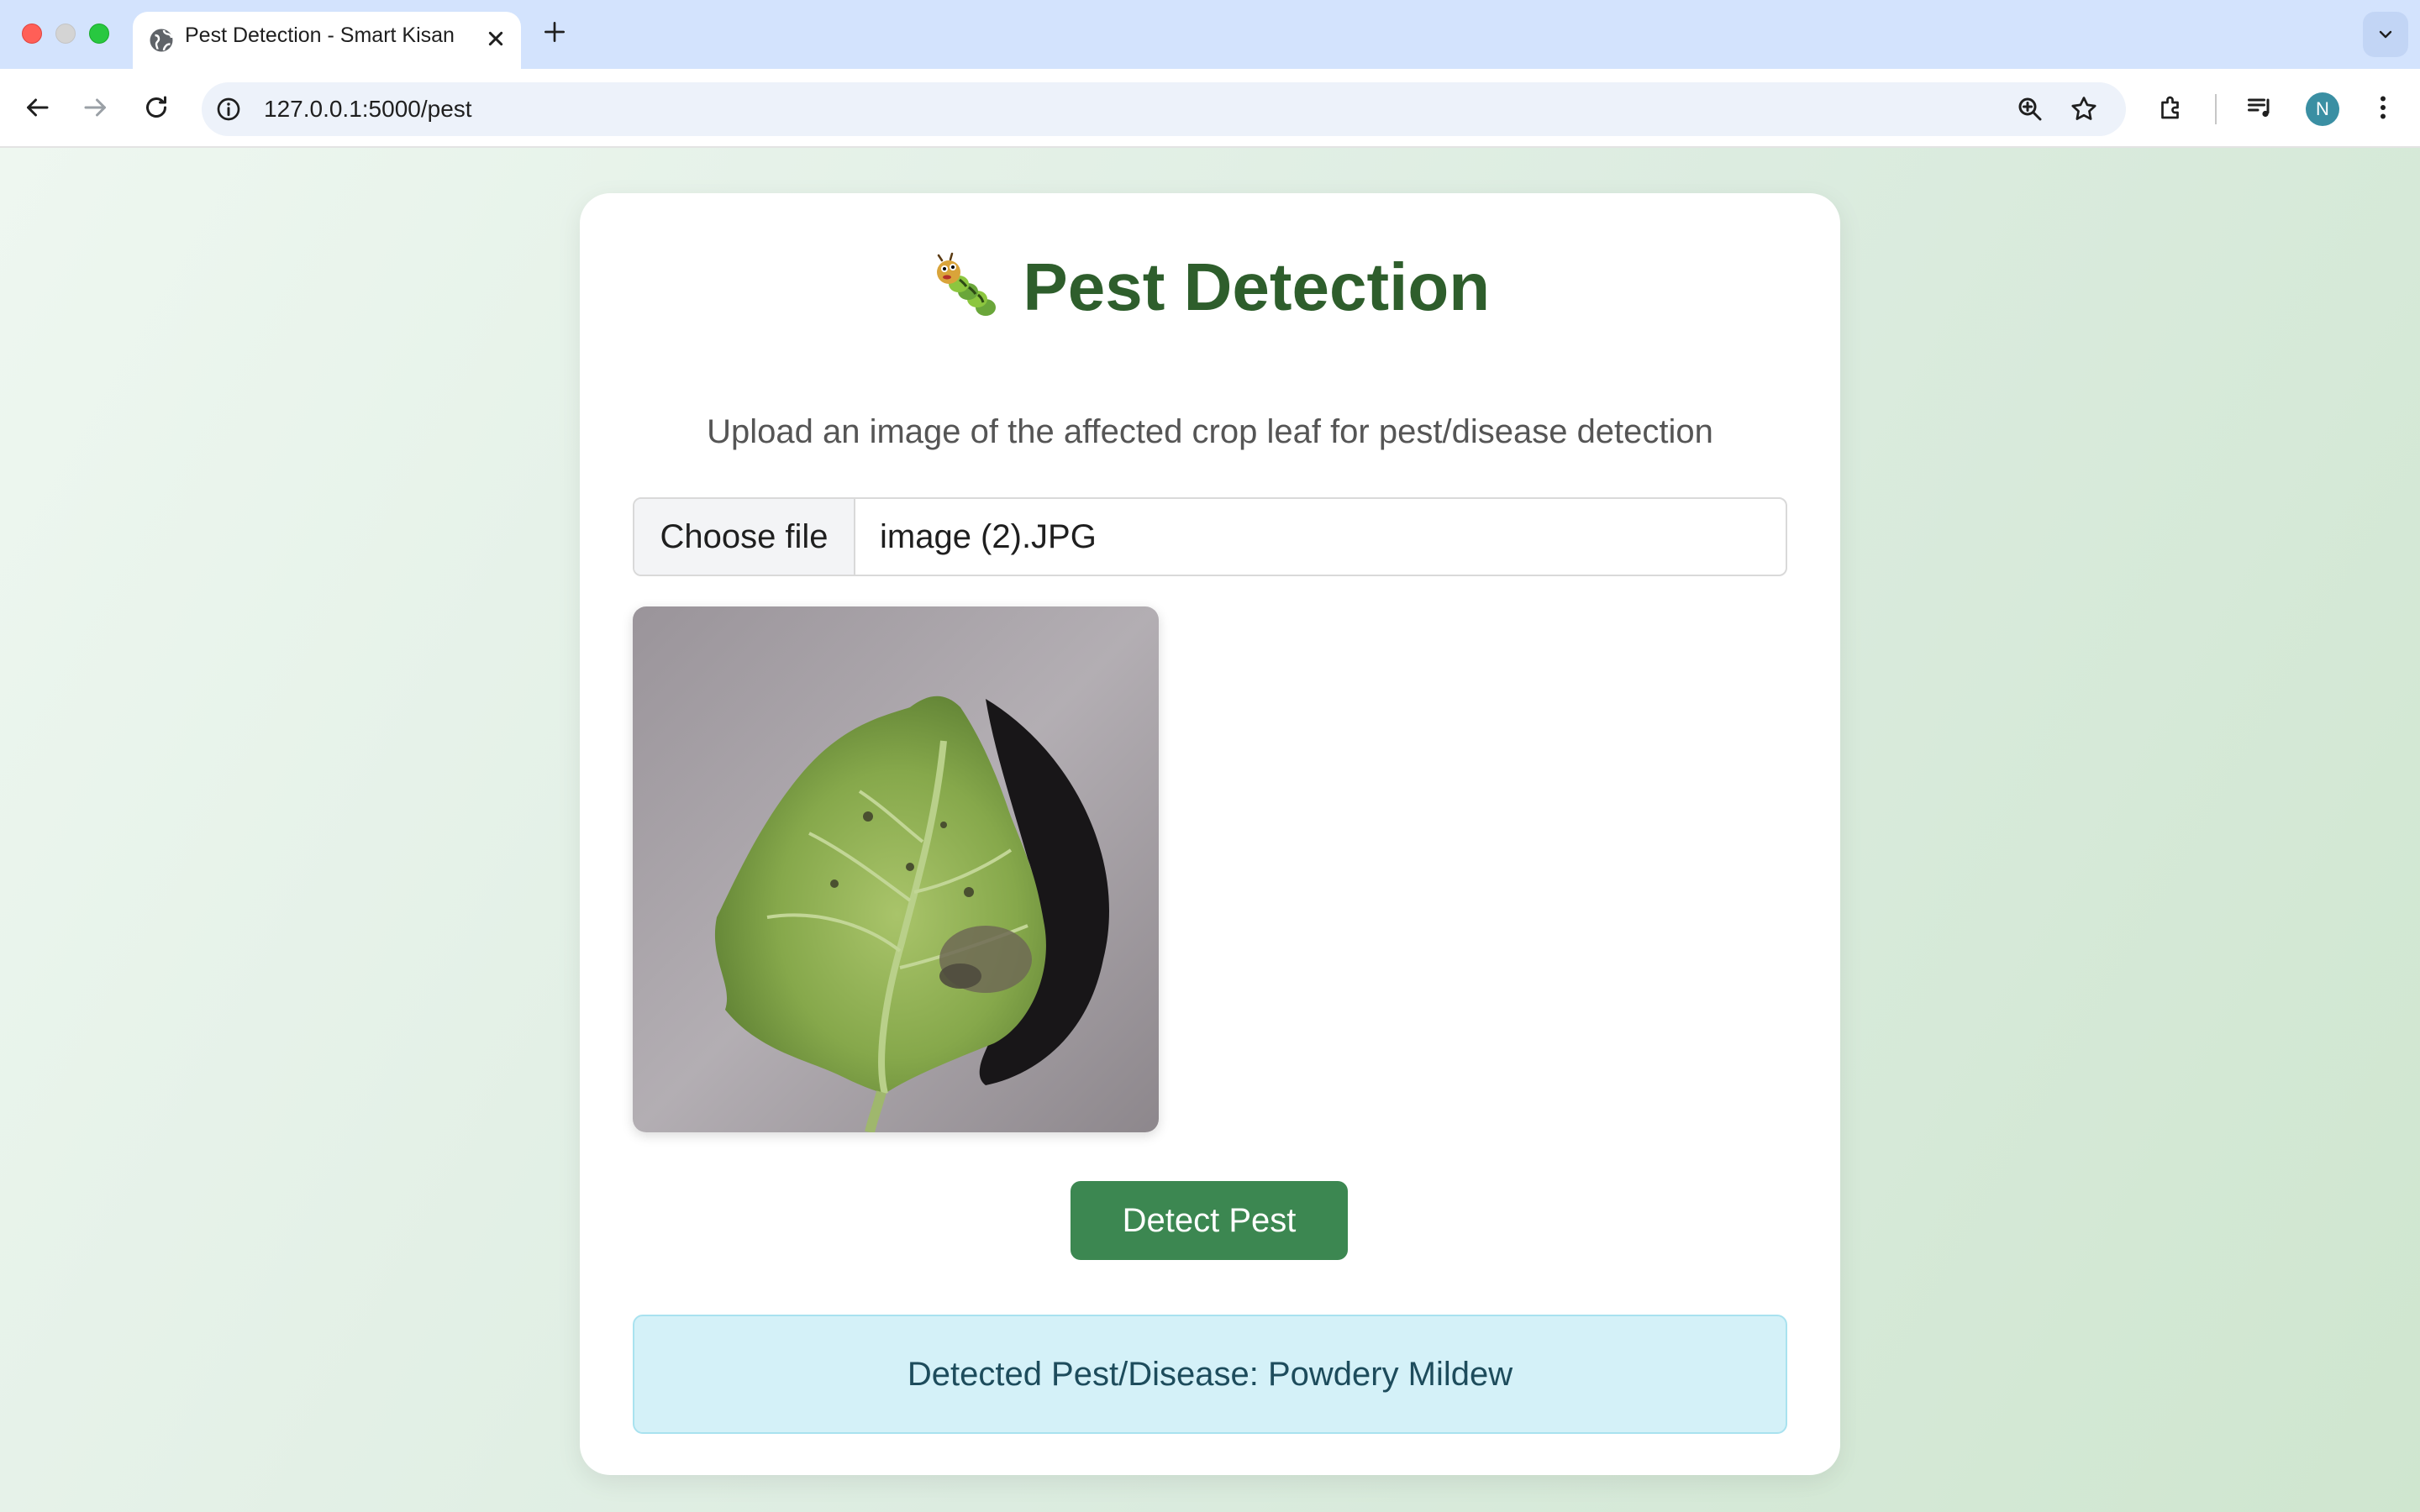 The width and height of the screenshot is (2420, 1512). I want to click on window-close-button, so click(32, 34).